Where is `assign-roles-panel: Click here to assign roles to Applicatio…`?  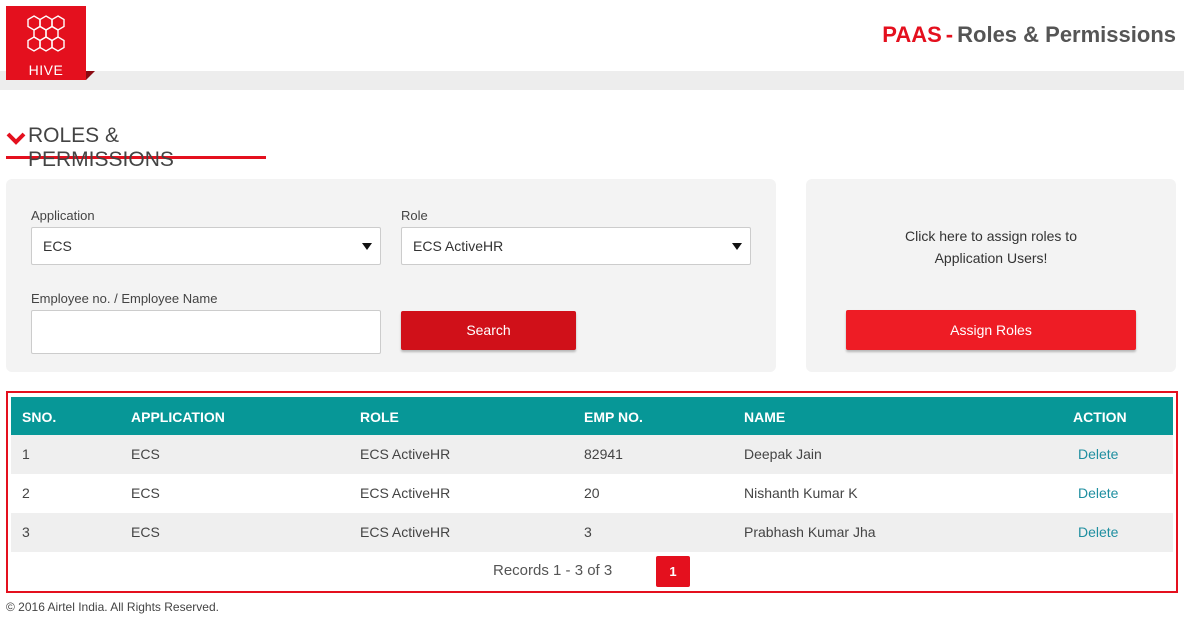 assign-roles-panel: Click here to assign roles to Applicatio… is located at coordinates (991, 275).